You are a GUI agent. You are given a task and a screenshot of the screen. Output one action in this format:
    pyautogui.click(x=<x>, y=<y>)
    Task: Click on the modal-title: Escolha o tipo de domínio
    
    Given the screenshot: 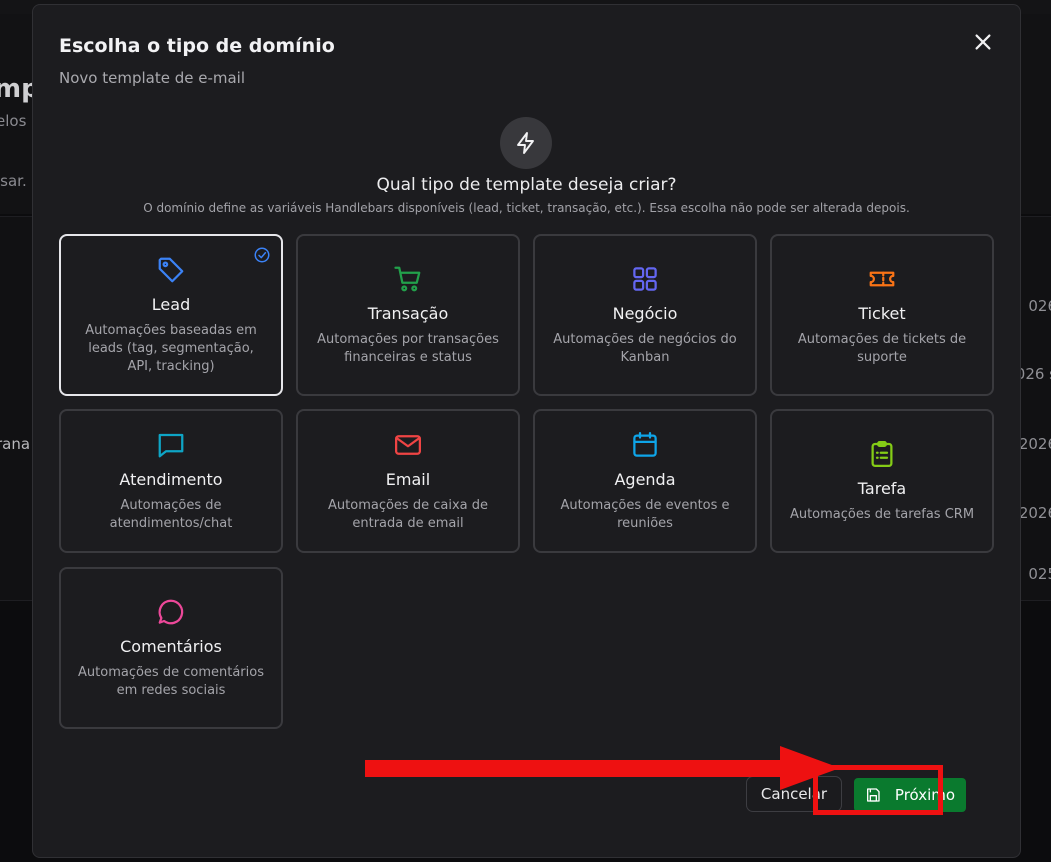 What is the action you would take?
    pyautogui.click(x=197, y=46)
    